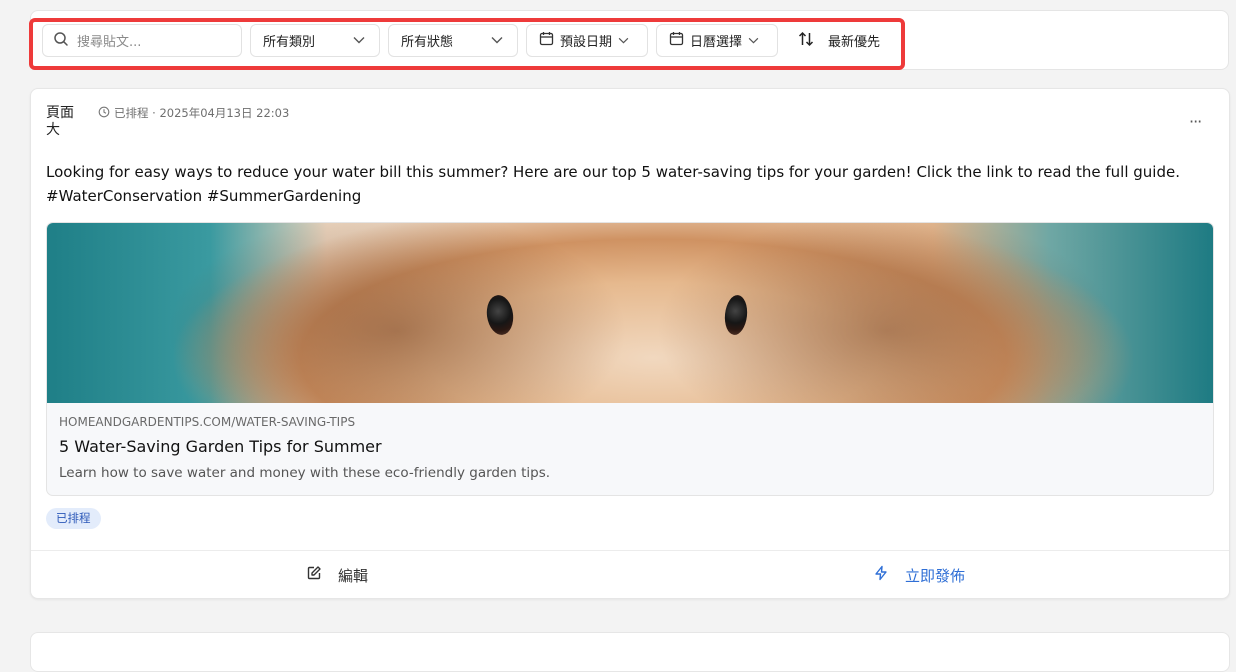  What do you see at coordinates (935, 575) in the screenshot?
I see `publish-now-label: 立即發佈` at bounding box center [935, 575].